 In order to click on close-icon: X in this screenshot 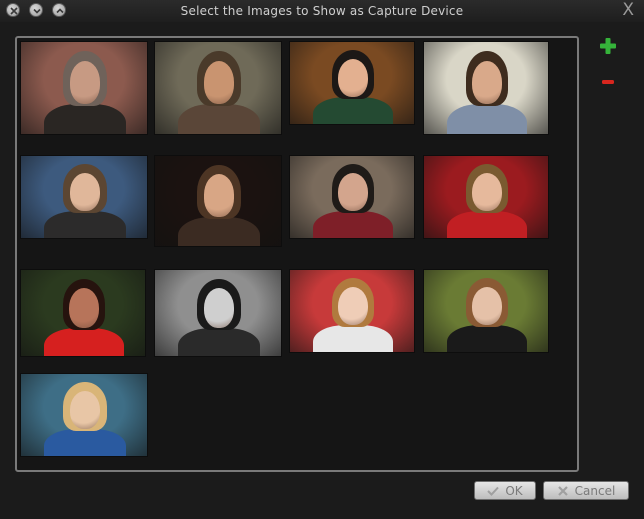, I will do `click(628, 10)`.